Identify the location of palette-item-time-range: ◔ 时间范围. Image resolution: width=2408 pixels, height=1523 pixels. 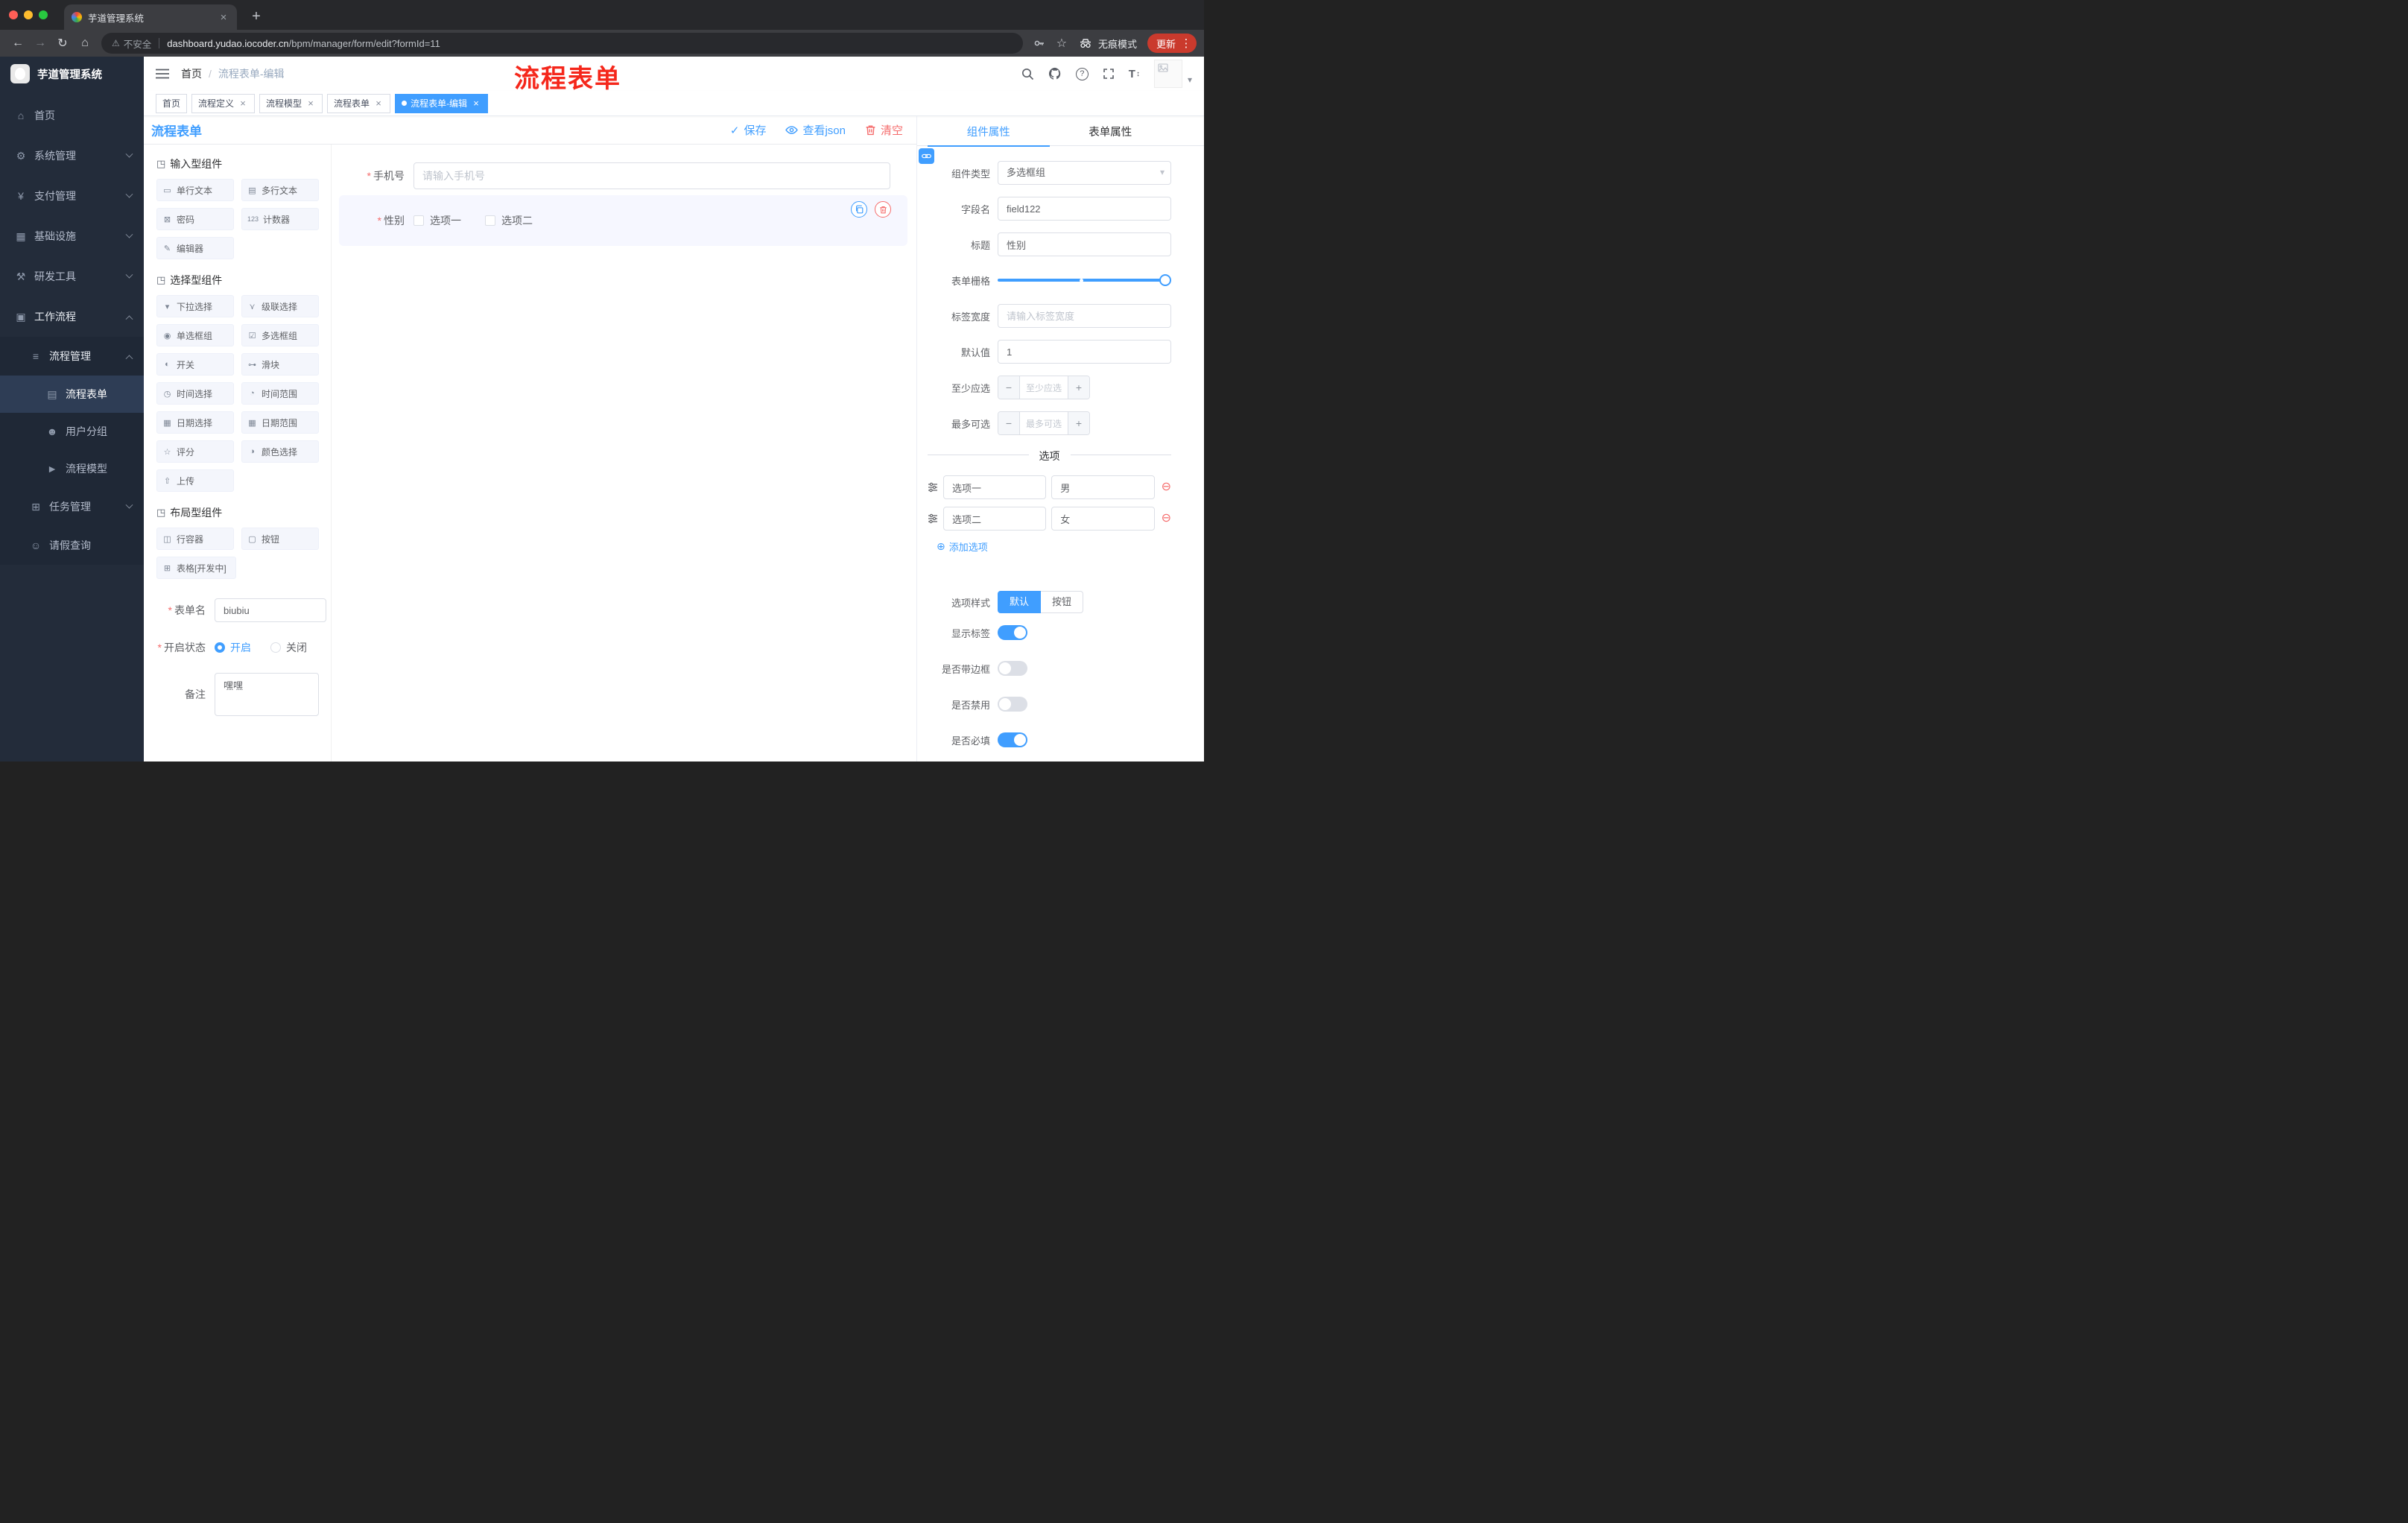
(280, 394).